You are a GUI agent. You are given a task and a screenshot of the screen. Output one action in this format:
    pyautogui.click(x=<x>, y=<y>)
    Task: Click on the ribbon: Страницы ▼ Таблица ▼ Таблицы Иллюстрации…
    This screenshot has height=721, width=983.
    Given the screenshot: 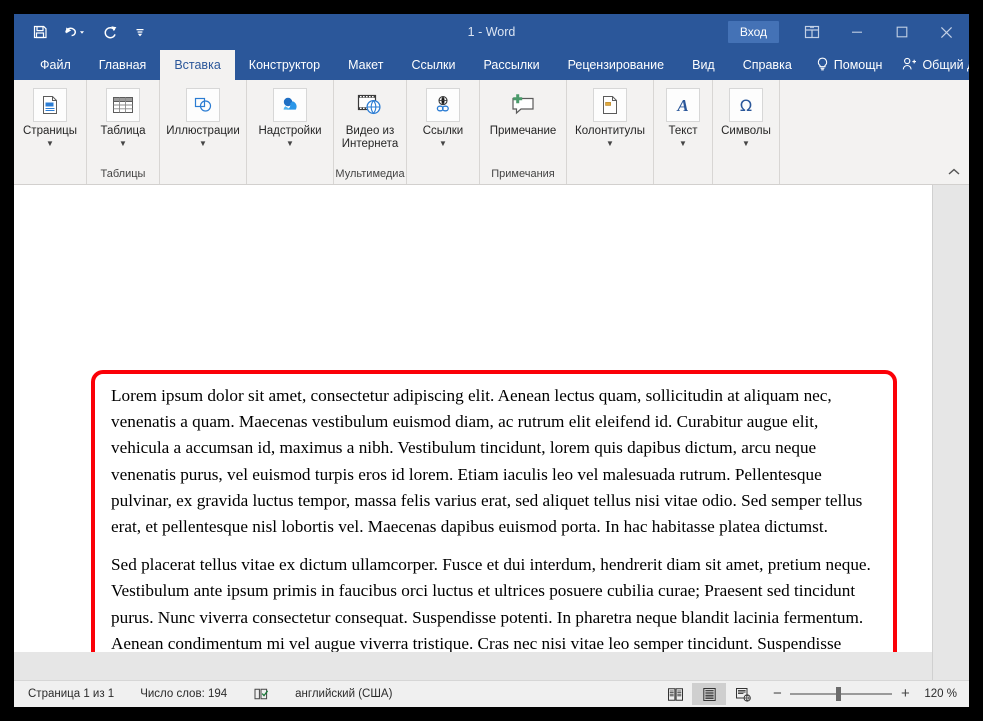 What is the action you would take?
    pyautogui.click(x=491, y=132)
    